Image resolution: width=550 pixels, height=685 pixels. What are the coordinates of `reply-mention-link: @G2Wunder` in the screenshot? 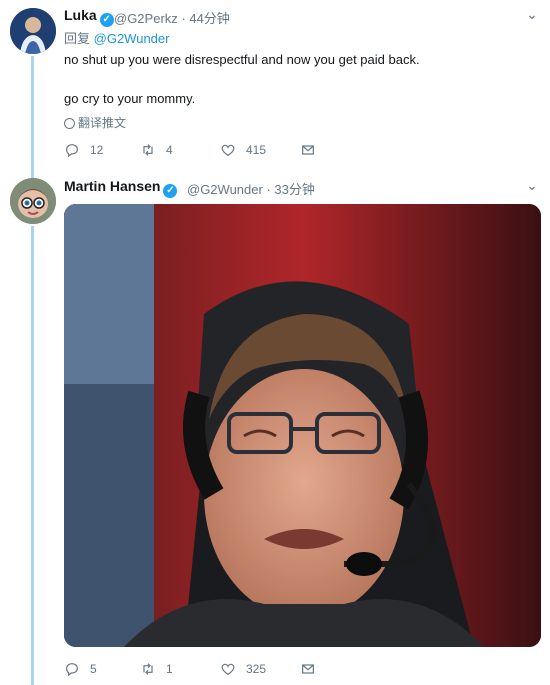 It's located at (132, 38).